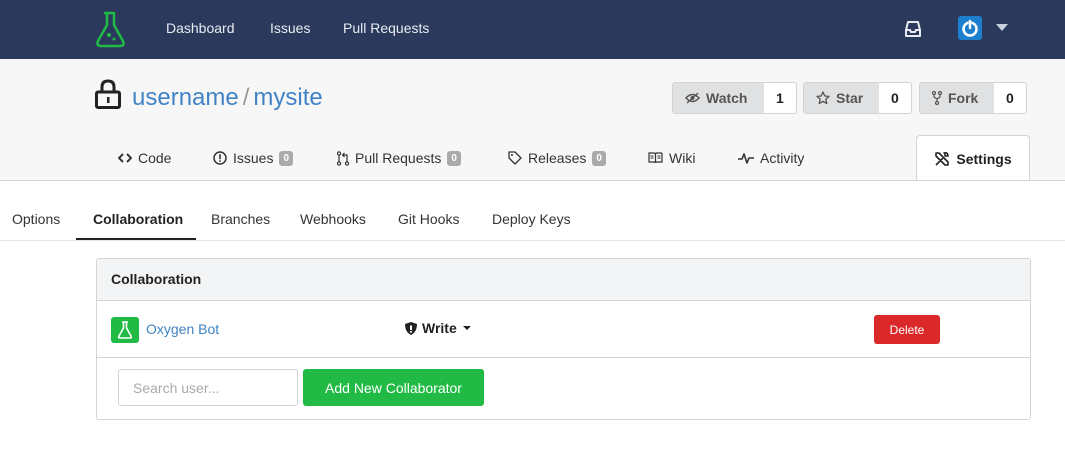 The height and width of the screenshot is (449, 1065). I want to click on power-avatar-icon, so click(970, 28).